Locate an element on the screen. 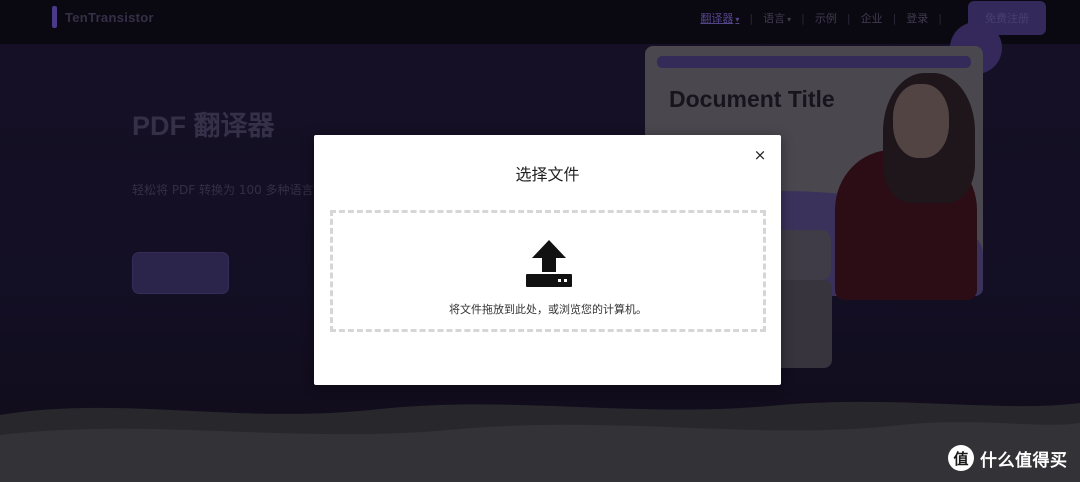 The image size is (1080, 482). dropzone-instruction: 将文件拖放到此处，或浏览您的计算机。 is located at coordinates (548, 309).